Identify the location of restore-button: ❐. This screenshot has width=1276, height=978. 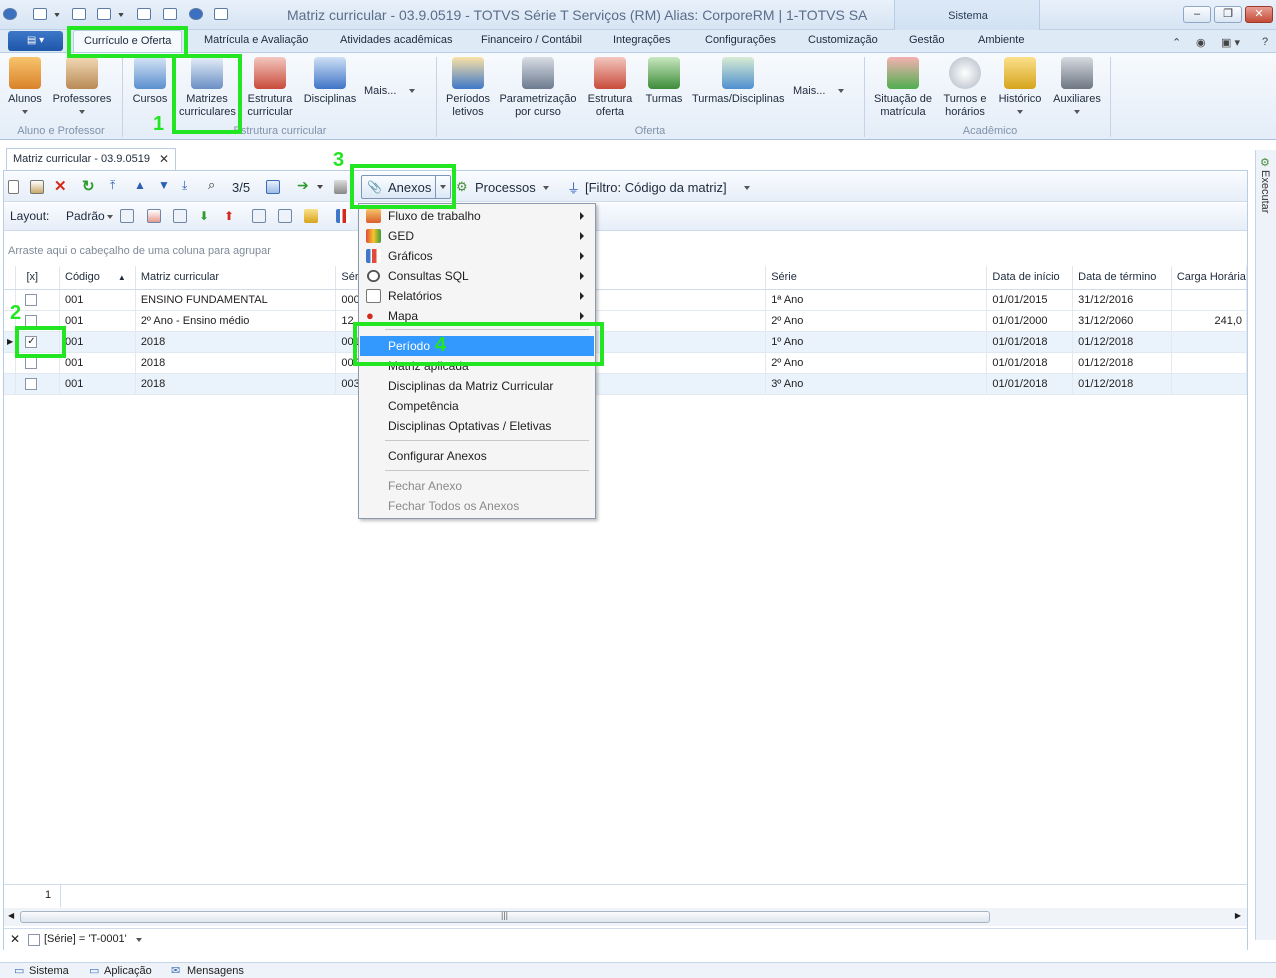
(1228, 14).